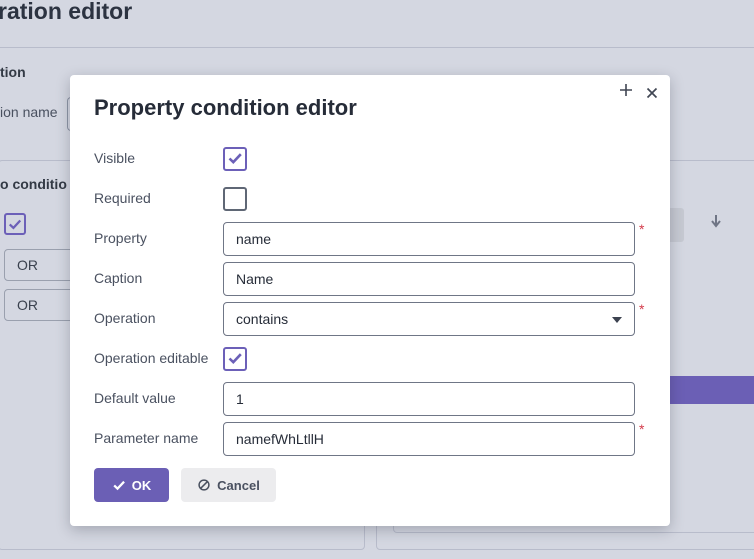 This screenshot has width=754, height=559. Describe the element at coordinates (716, 223) in the screenshot. I see `arrow-down-icon` at that location.